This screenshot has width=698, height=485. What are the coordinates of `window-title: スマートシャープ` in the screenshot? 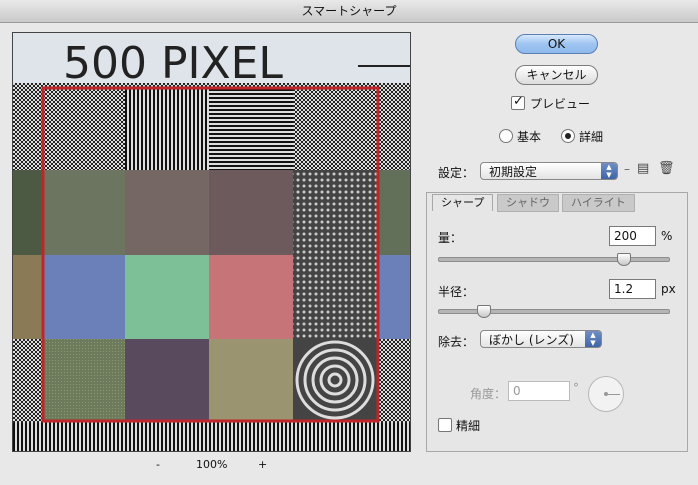 It's located at (349, 11).